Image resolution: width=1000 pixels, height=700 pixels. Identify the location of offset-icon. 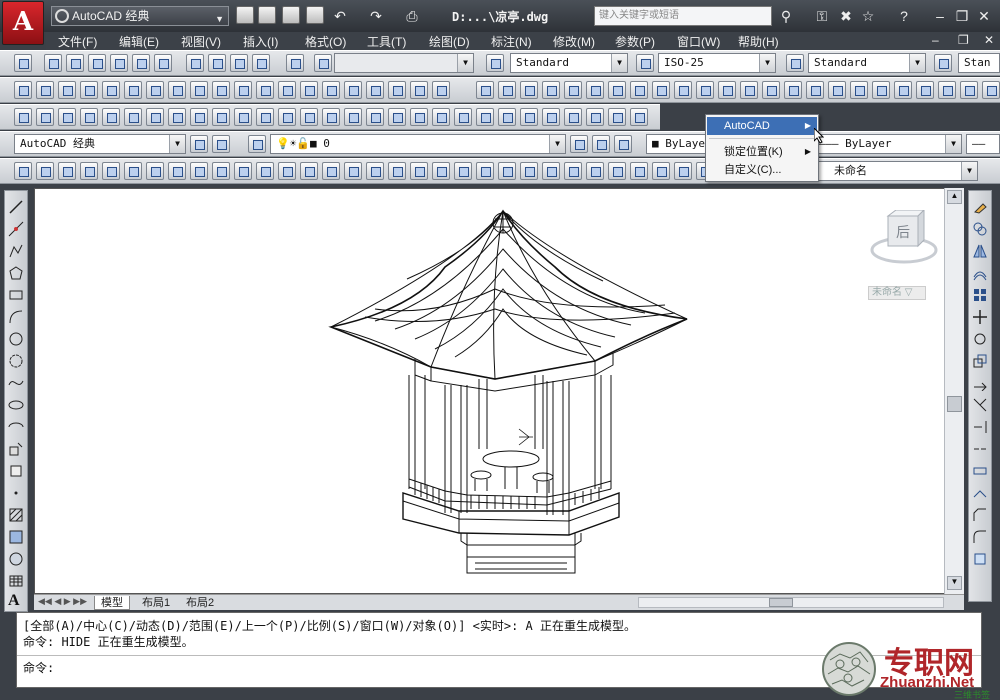
(980, 273).